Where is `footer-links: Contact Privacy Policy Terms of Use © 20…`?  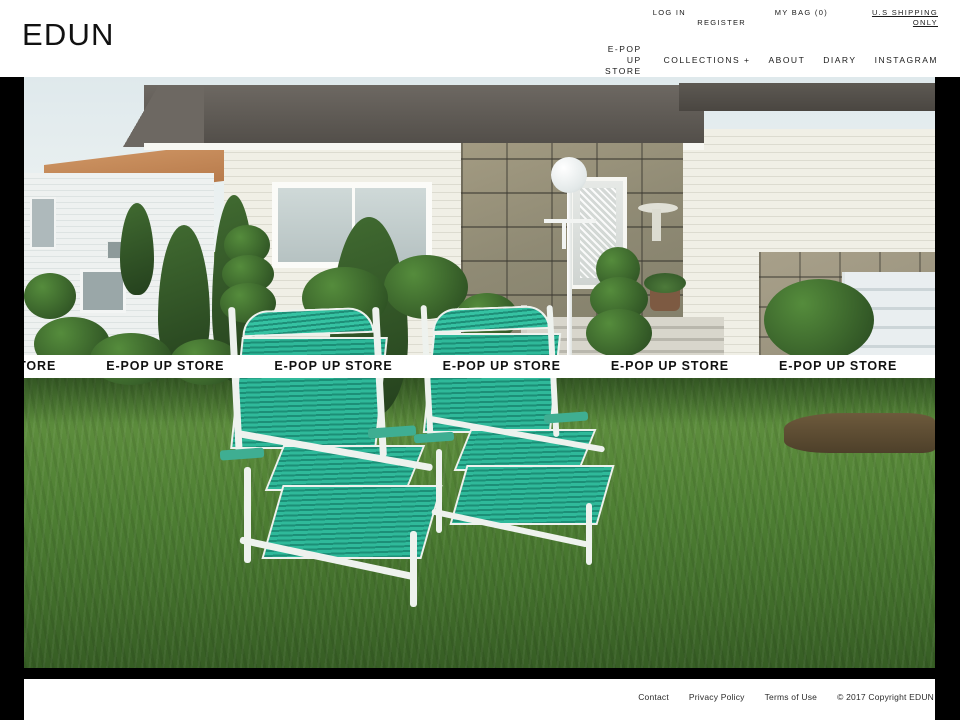 footer-links: Contact Privacy Policy Terms of Use © 20… is located at coordinates (786, 697).